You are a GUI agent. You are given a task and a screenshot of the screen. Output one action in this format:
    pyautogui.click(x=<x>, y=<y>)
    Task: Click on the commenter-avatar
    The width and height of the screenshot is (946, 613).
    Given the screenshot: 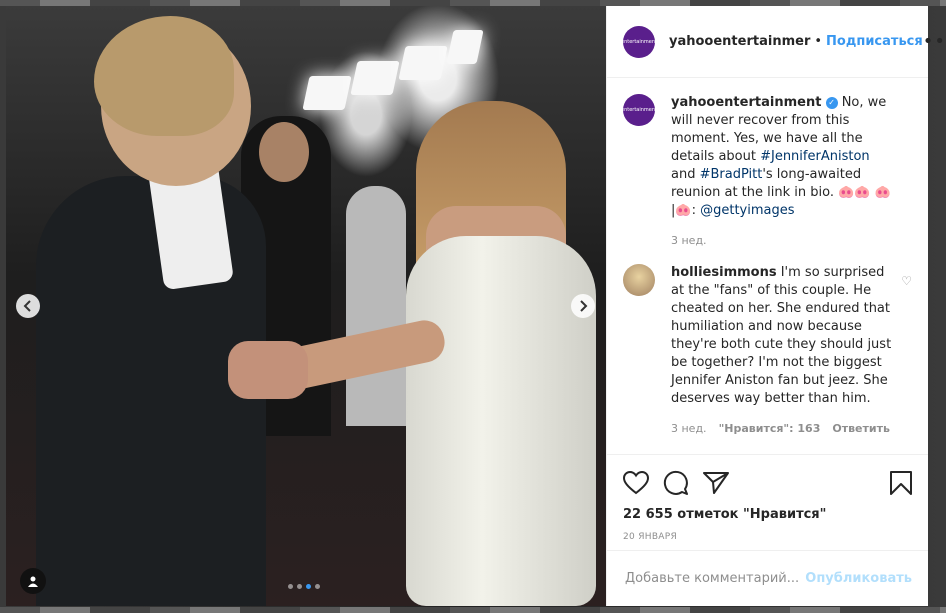 What is the action you would take?
    pyautogui.click(x=639, y=280)
    